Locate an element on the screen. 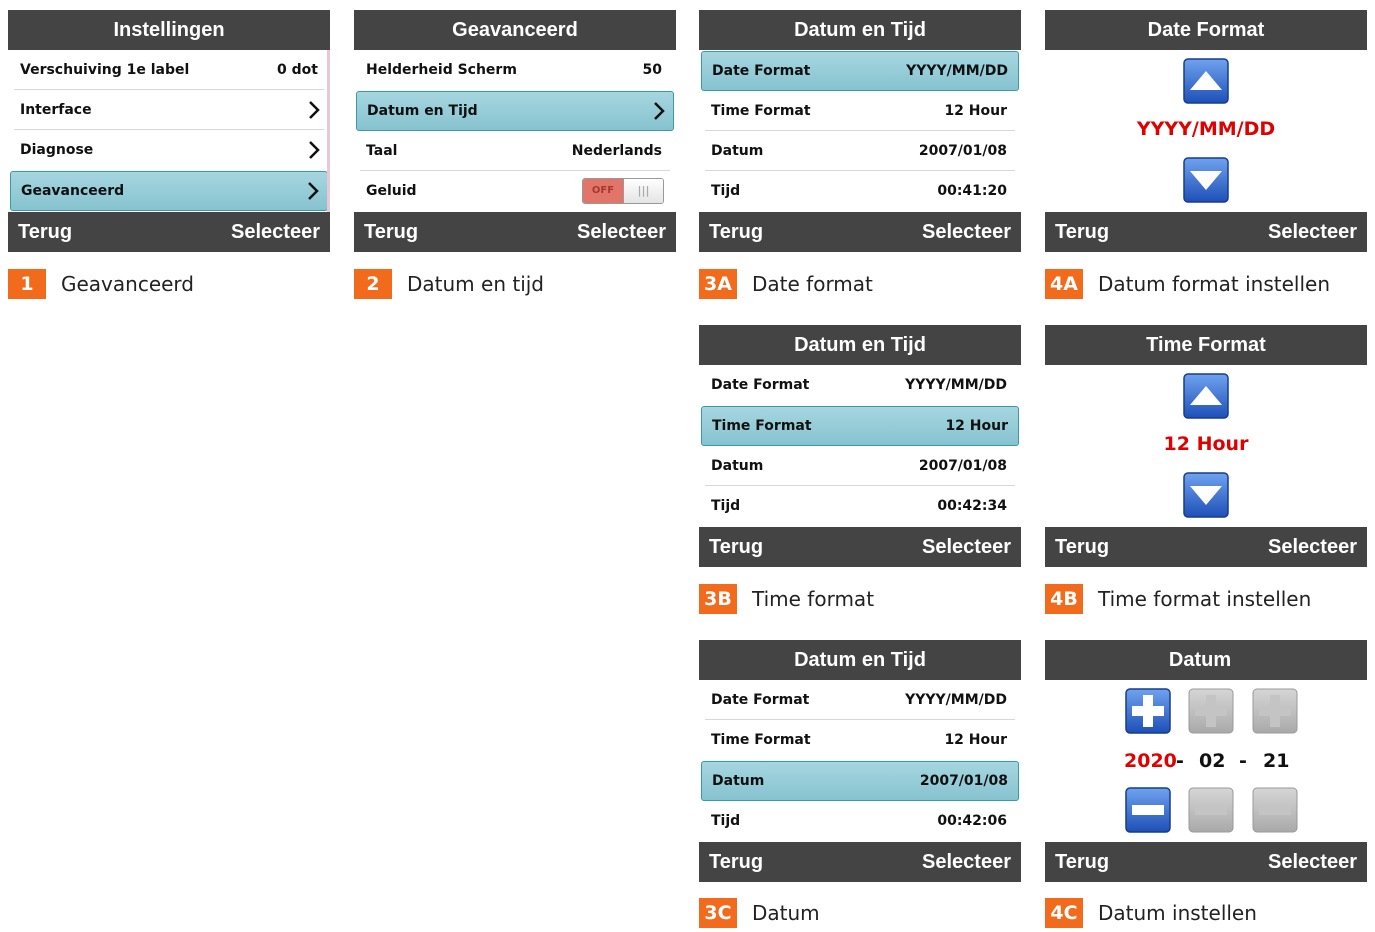  screen-title: Instellingen is located at coordinates (169, 30).